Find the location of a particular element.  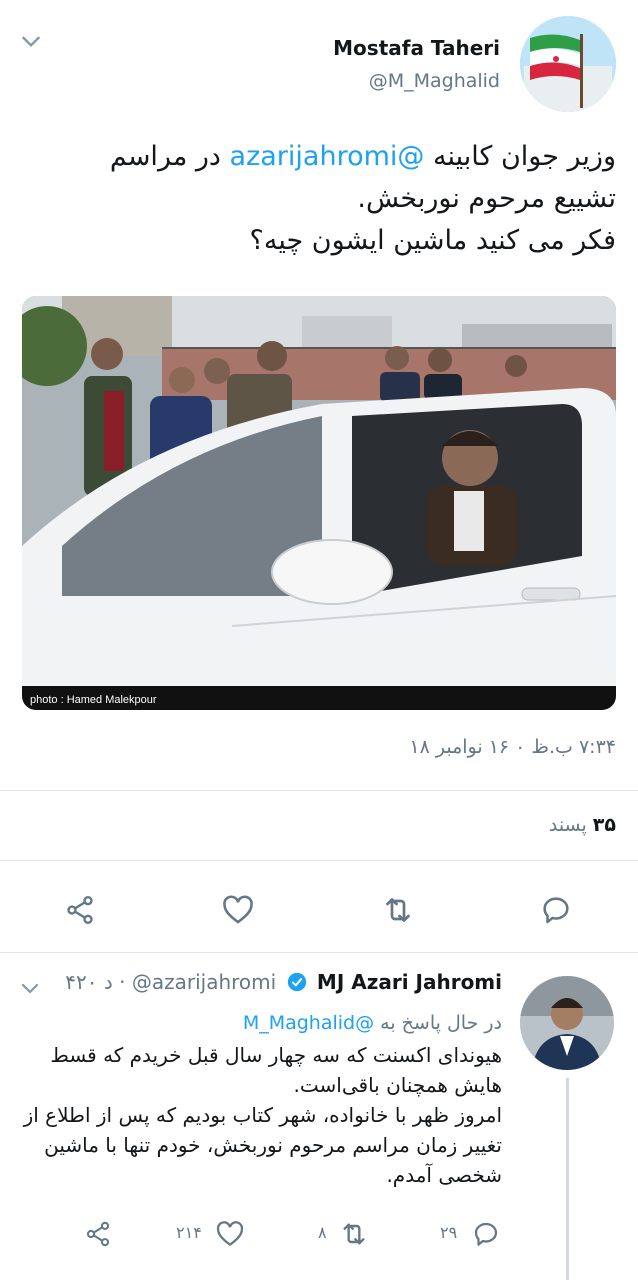

reply-count: ۲۹ is located at coordinates (449, 1232).